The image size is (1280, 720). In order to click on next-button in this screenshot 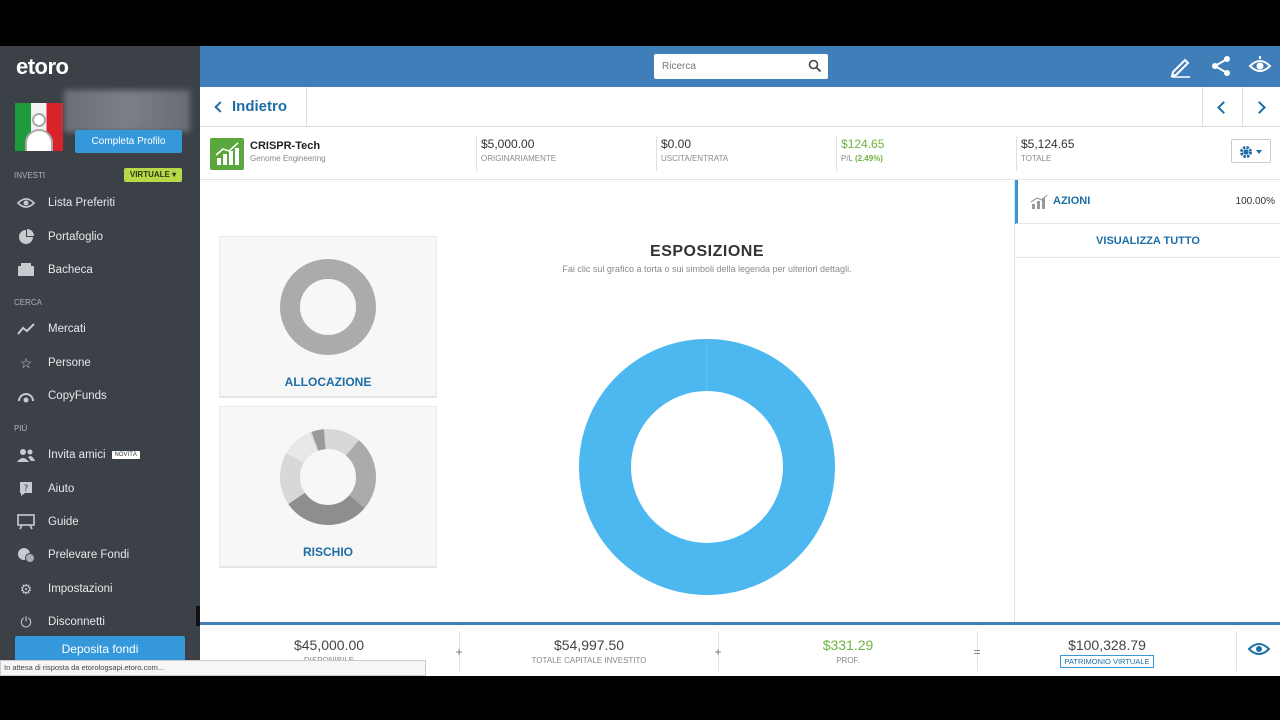, I will do `click(1261, 107)`.